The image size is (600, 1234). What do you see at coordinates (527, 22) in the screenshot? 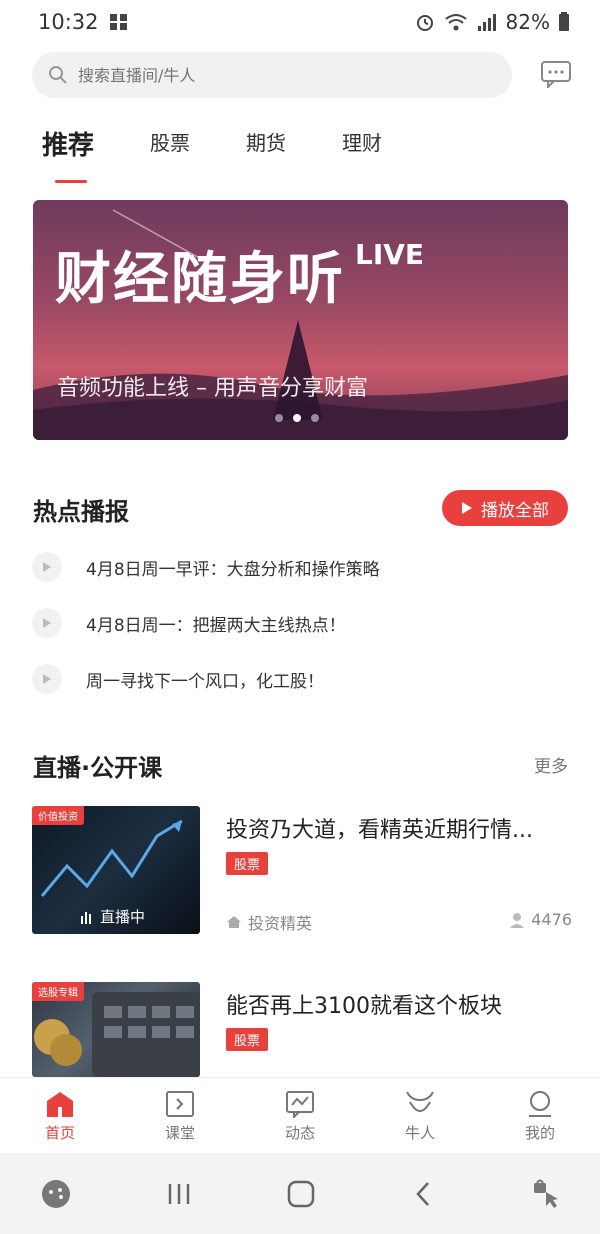
I see `battery-percent: 82%` at bounding box center [527, 22].